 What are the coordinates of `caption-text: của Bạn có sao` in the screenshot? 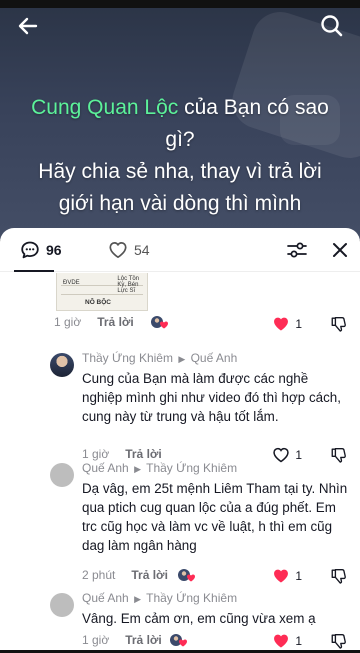 It's located at (253, 107).